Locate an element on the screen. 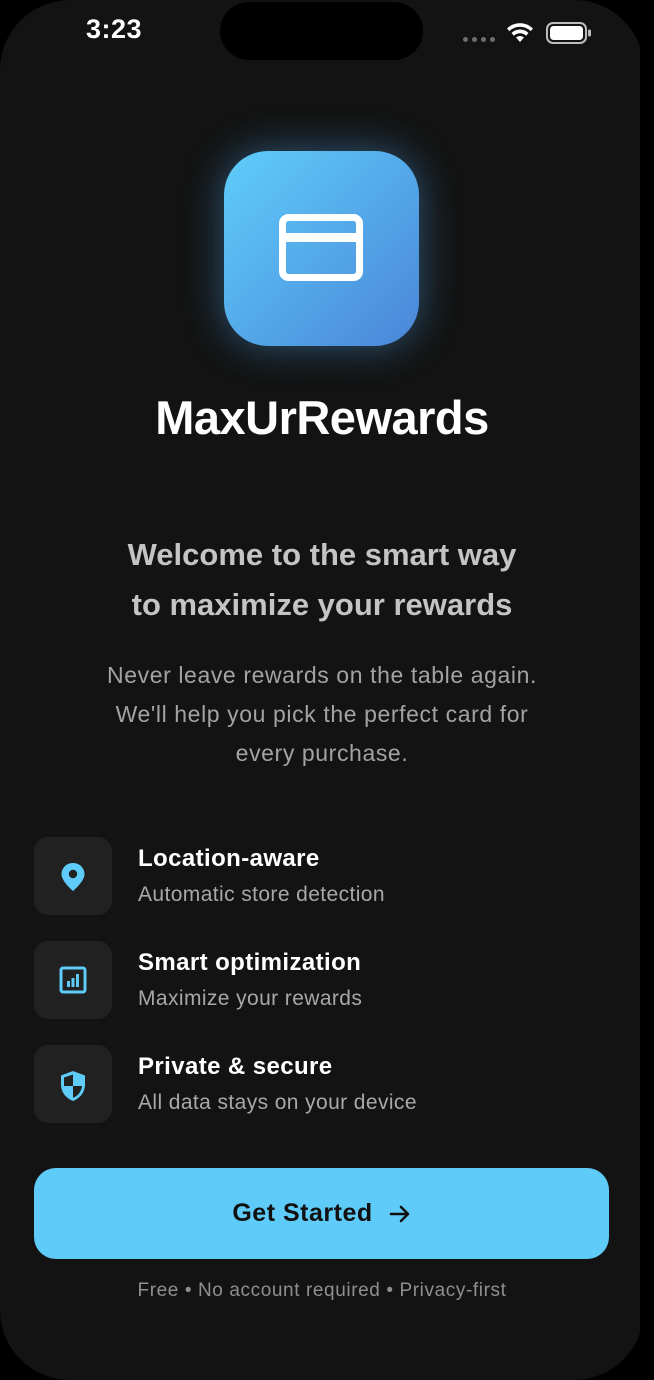 The width and height of the screenshot is (654, 1380). feature-description: All data stays on your device is located at coordinates (277, 1102).